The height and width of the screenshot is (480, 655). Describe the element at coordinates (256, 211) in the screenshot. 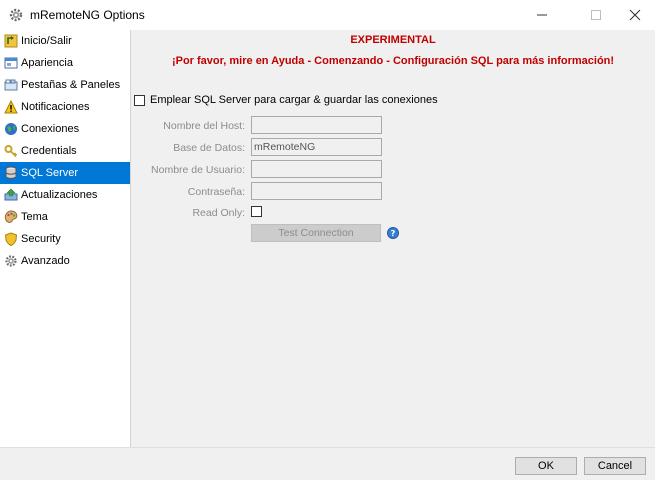

I see `readonly-checkbox` at that location.